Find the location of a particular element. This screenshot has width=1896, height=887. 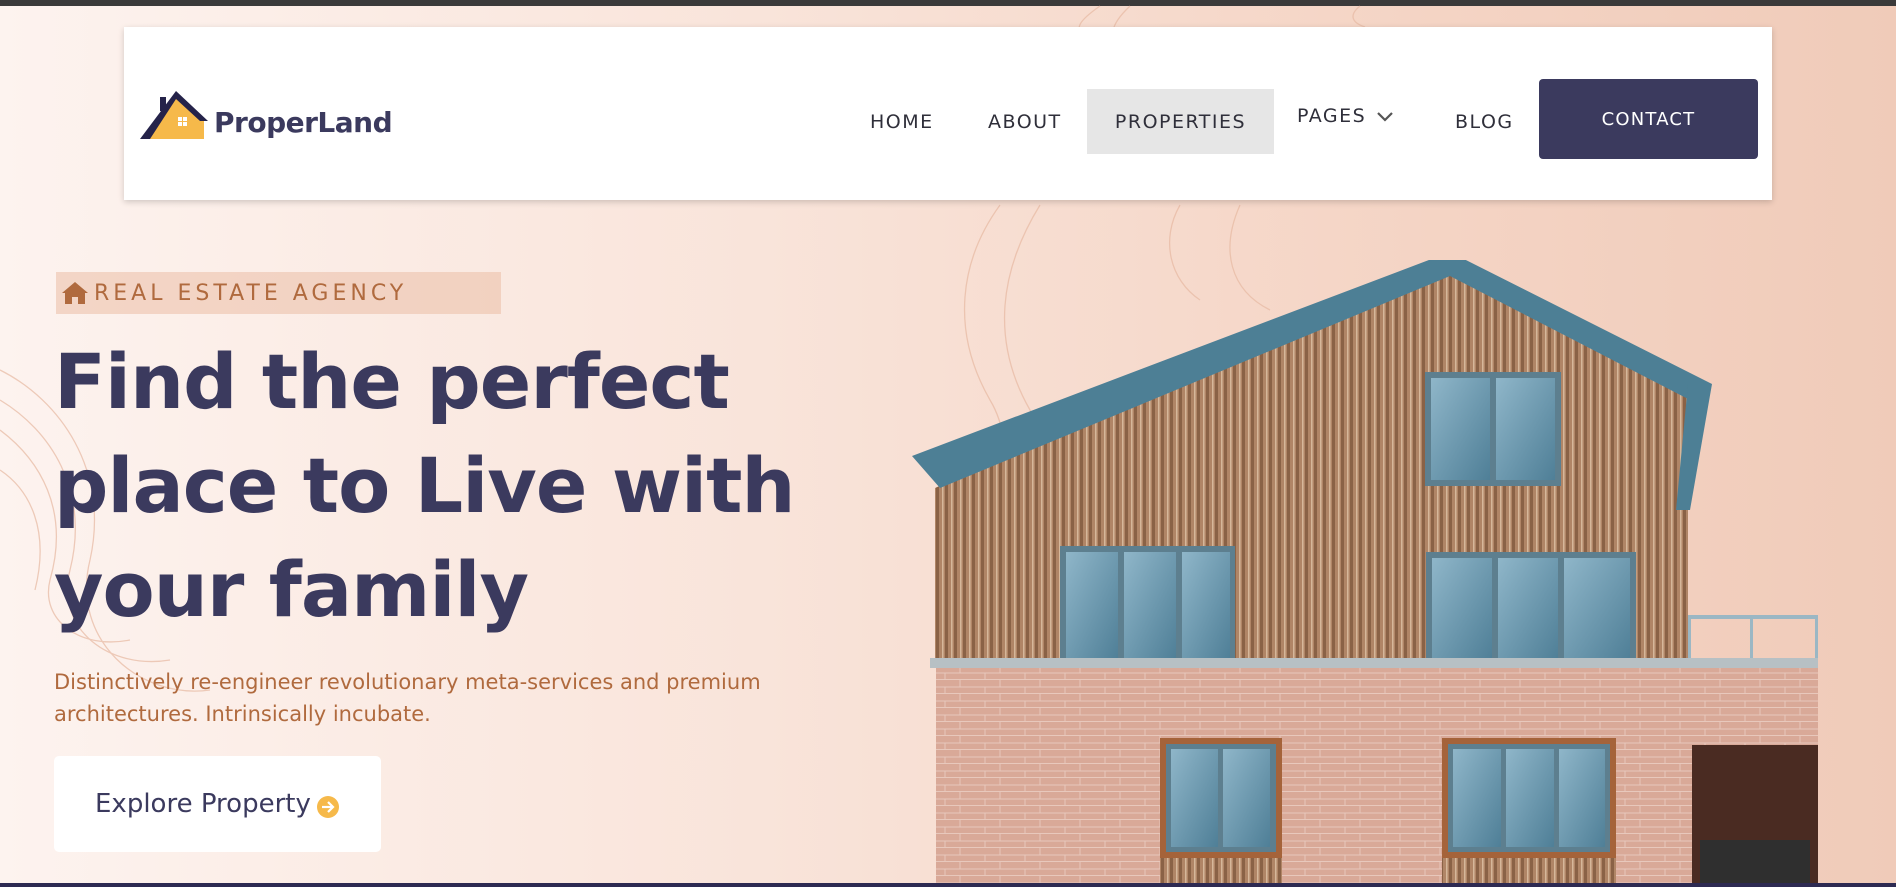

browser-top-edge is located at coordinates (948, 3).